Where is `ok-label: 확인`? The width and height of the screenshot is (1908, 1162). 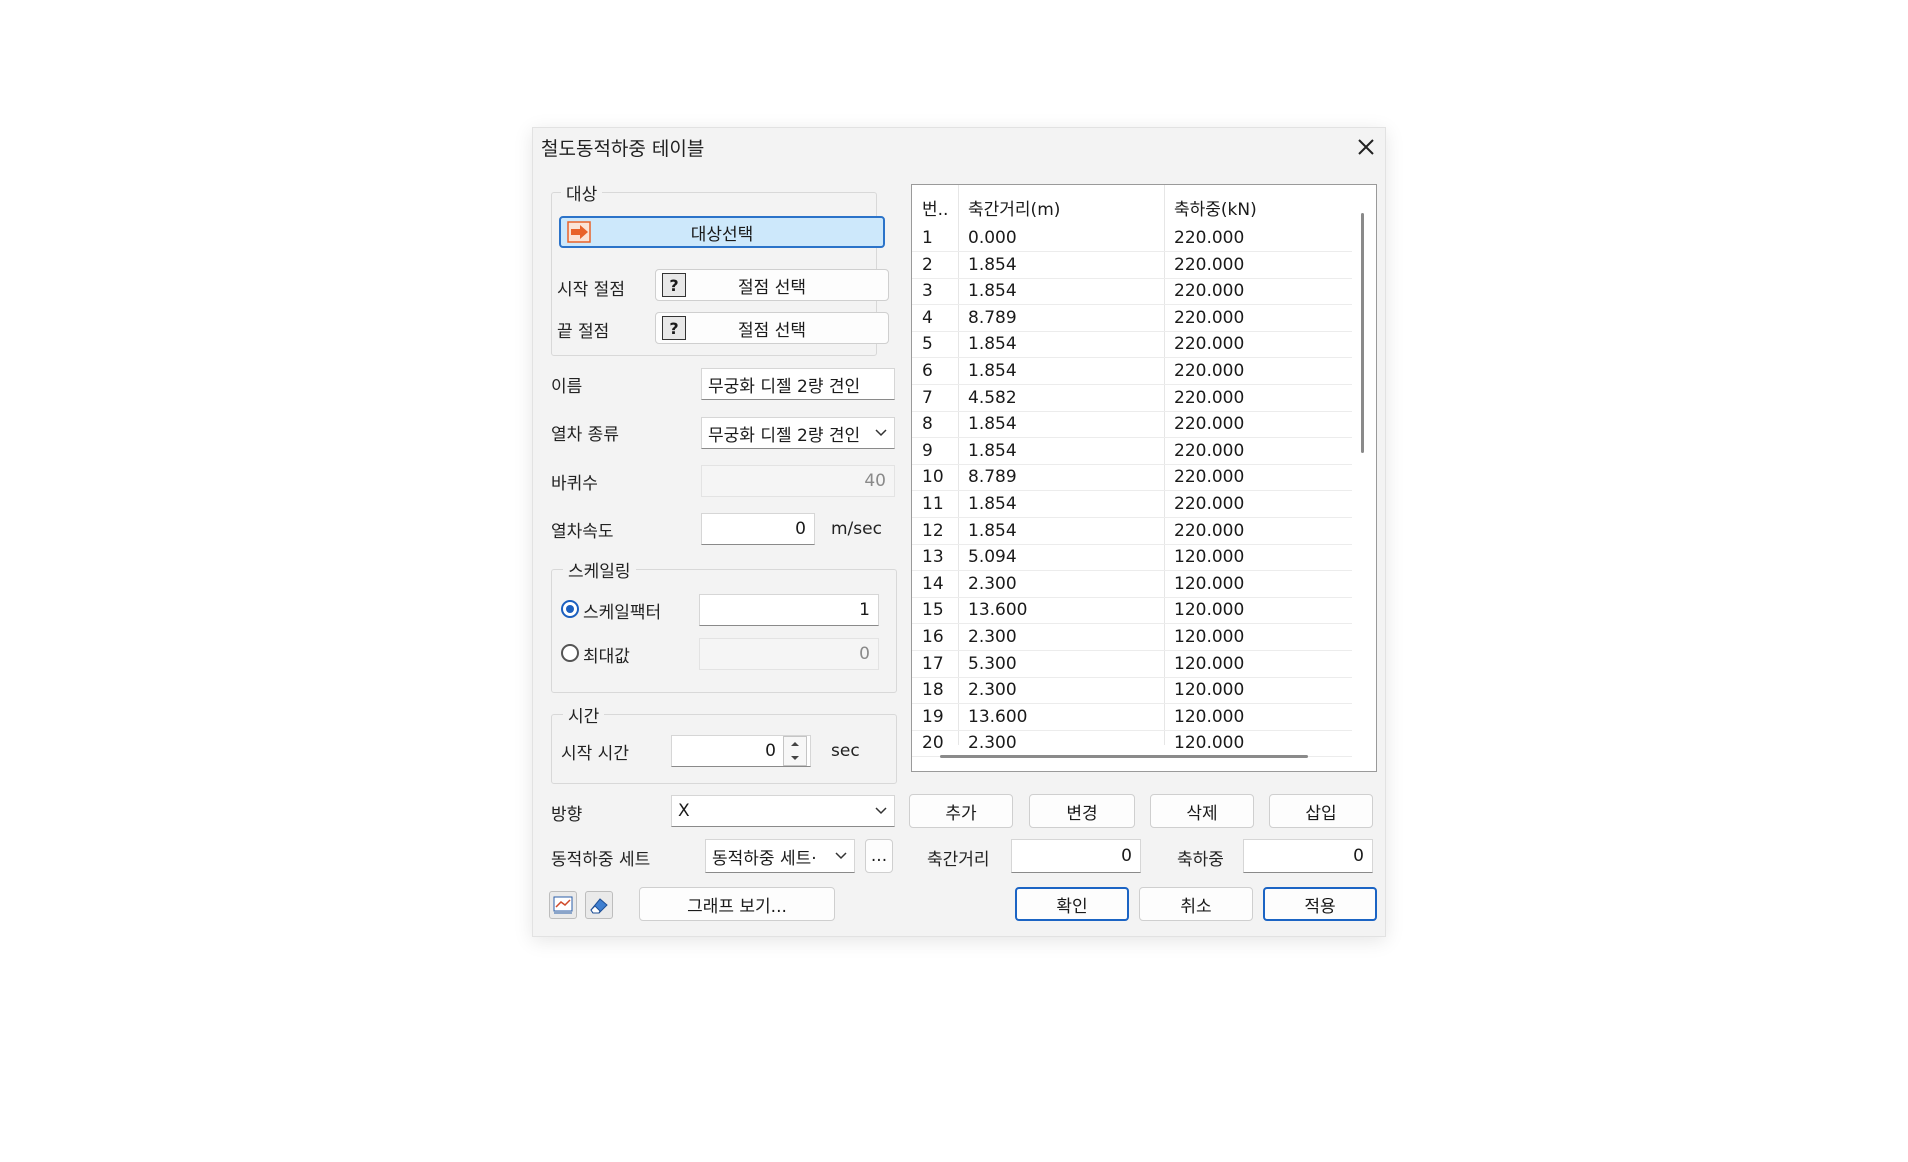 ok-label: 확인 is located at coordinates (1072, 906).